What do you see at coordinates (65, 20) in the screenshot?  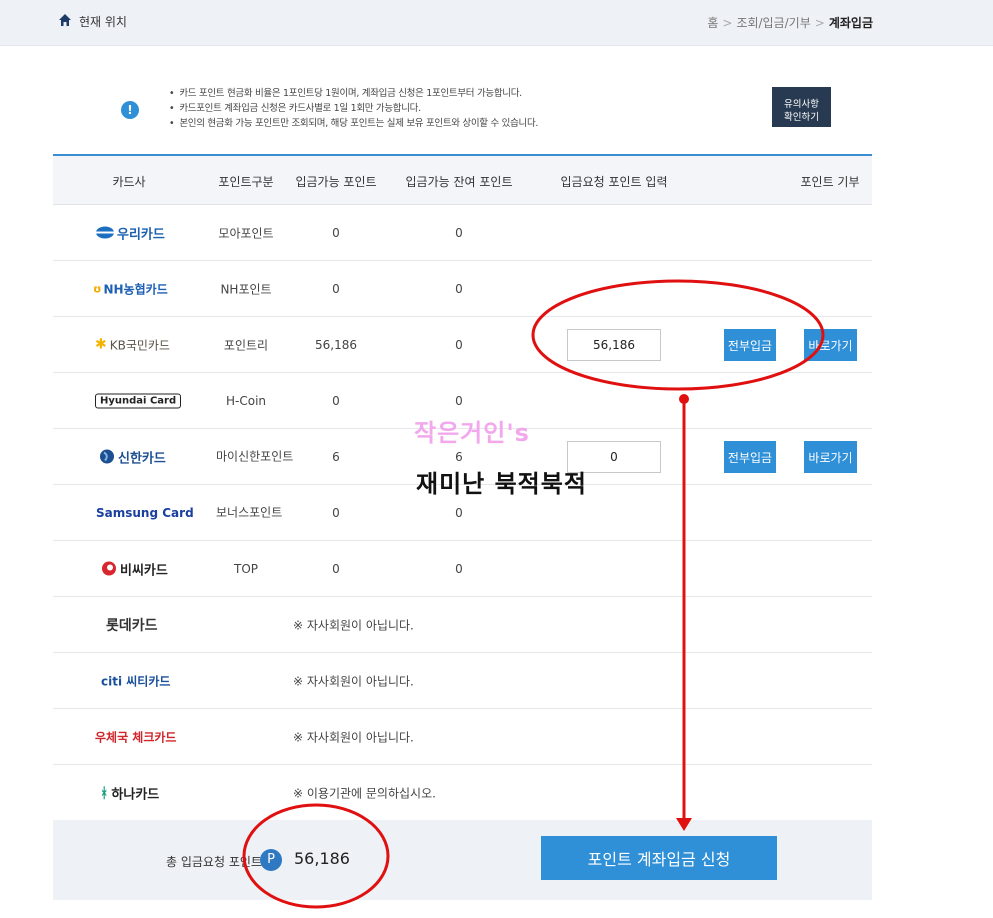 I see `home-icon` at bounding box center [65, 20].